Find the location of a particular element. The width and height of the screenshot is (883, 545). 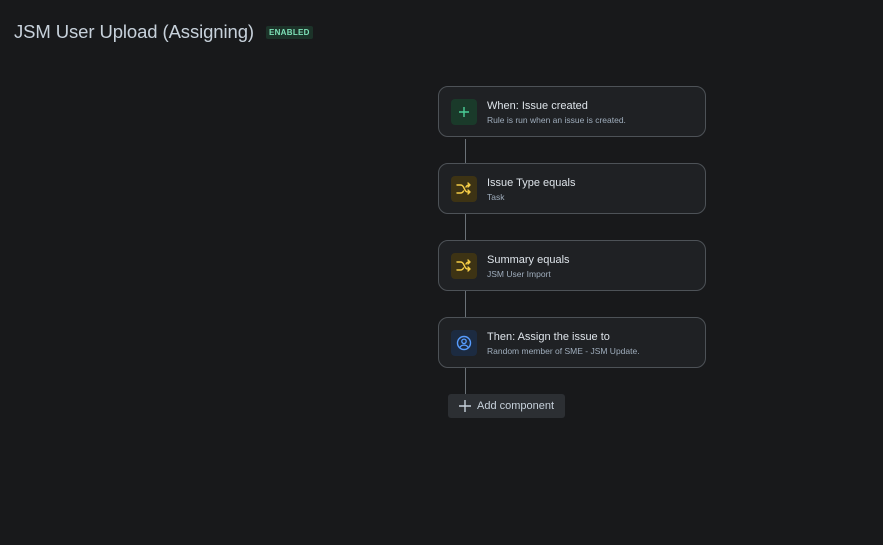

rule-header: JSM User Upload (Assigning) ENABLED is located at coordinates (163, 32).